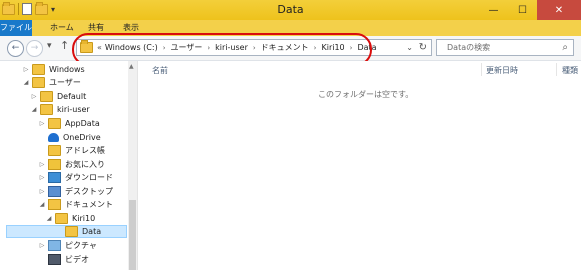  What do you see at coordinates (332, 47) in the screenshot?
I see `breadcrumb-item: Kiri10` at bounding box center [332, 47].